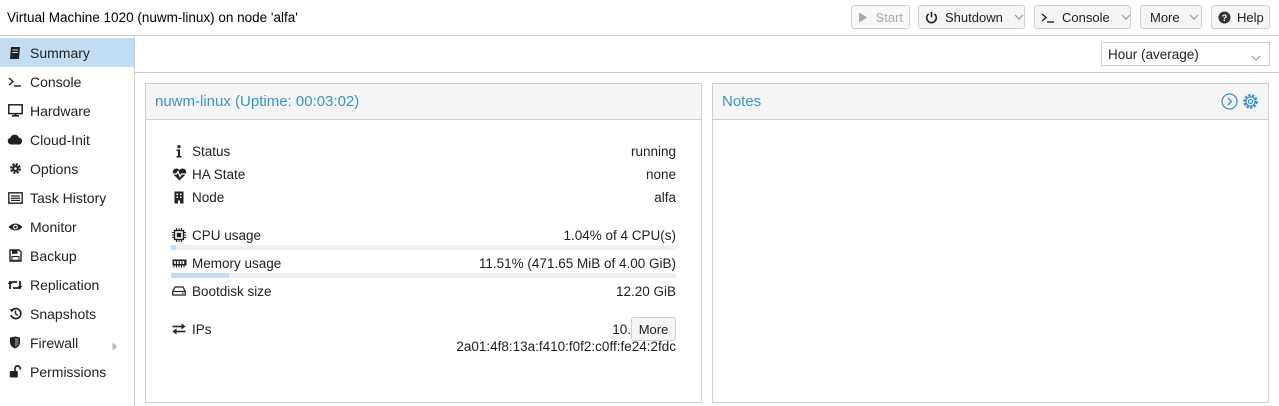 The width and height of the screenshot is (1279, 406). Describe the element at coordinates (863, 17) in the screenshot. I see `play-icon` at that location.